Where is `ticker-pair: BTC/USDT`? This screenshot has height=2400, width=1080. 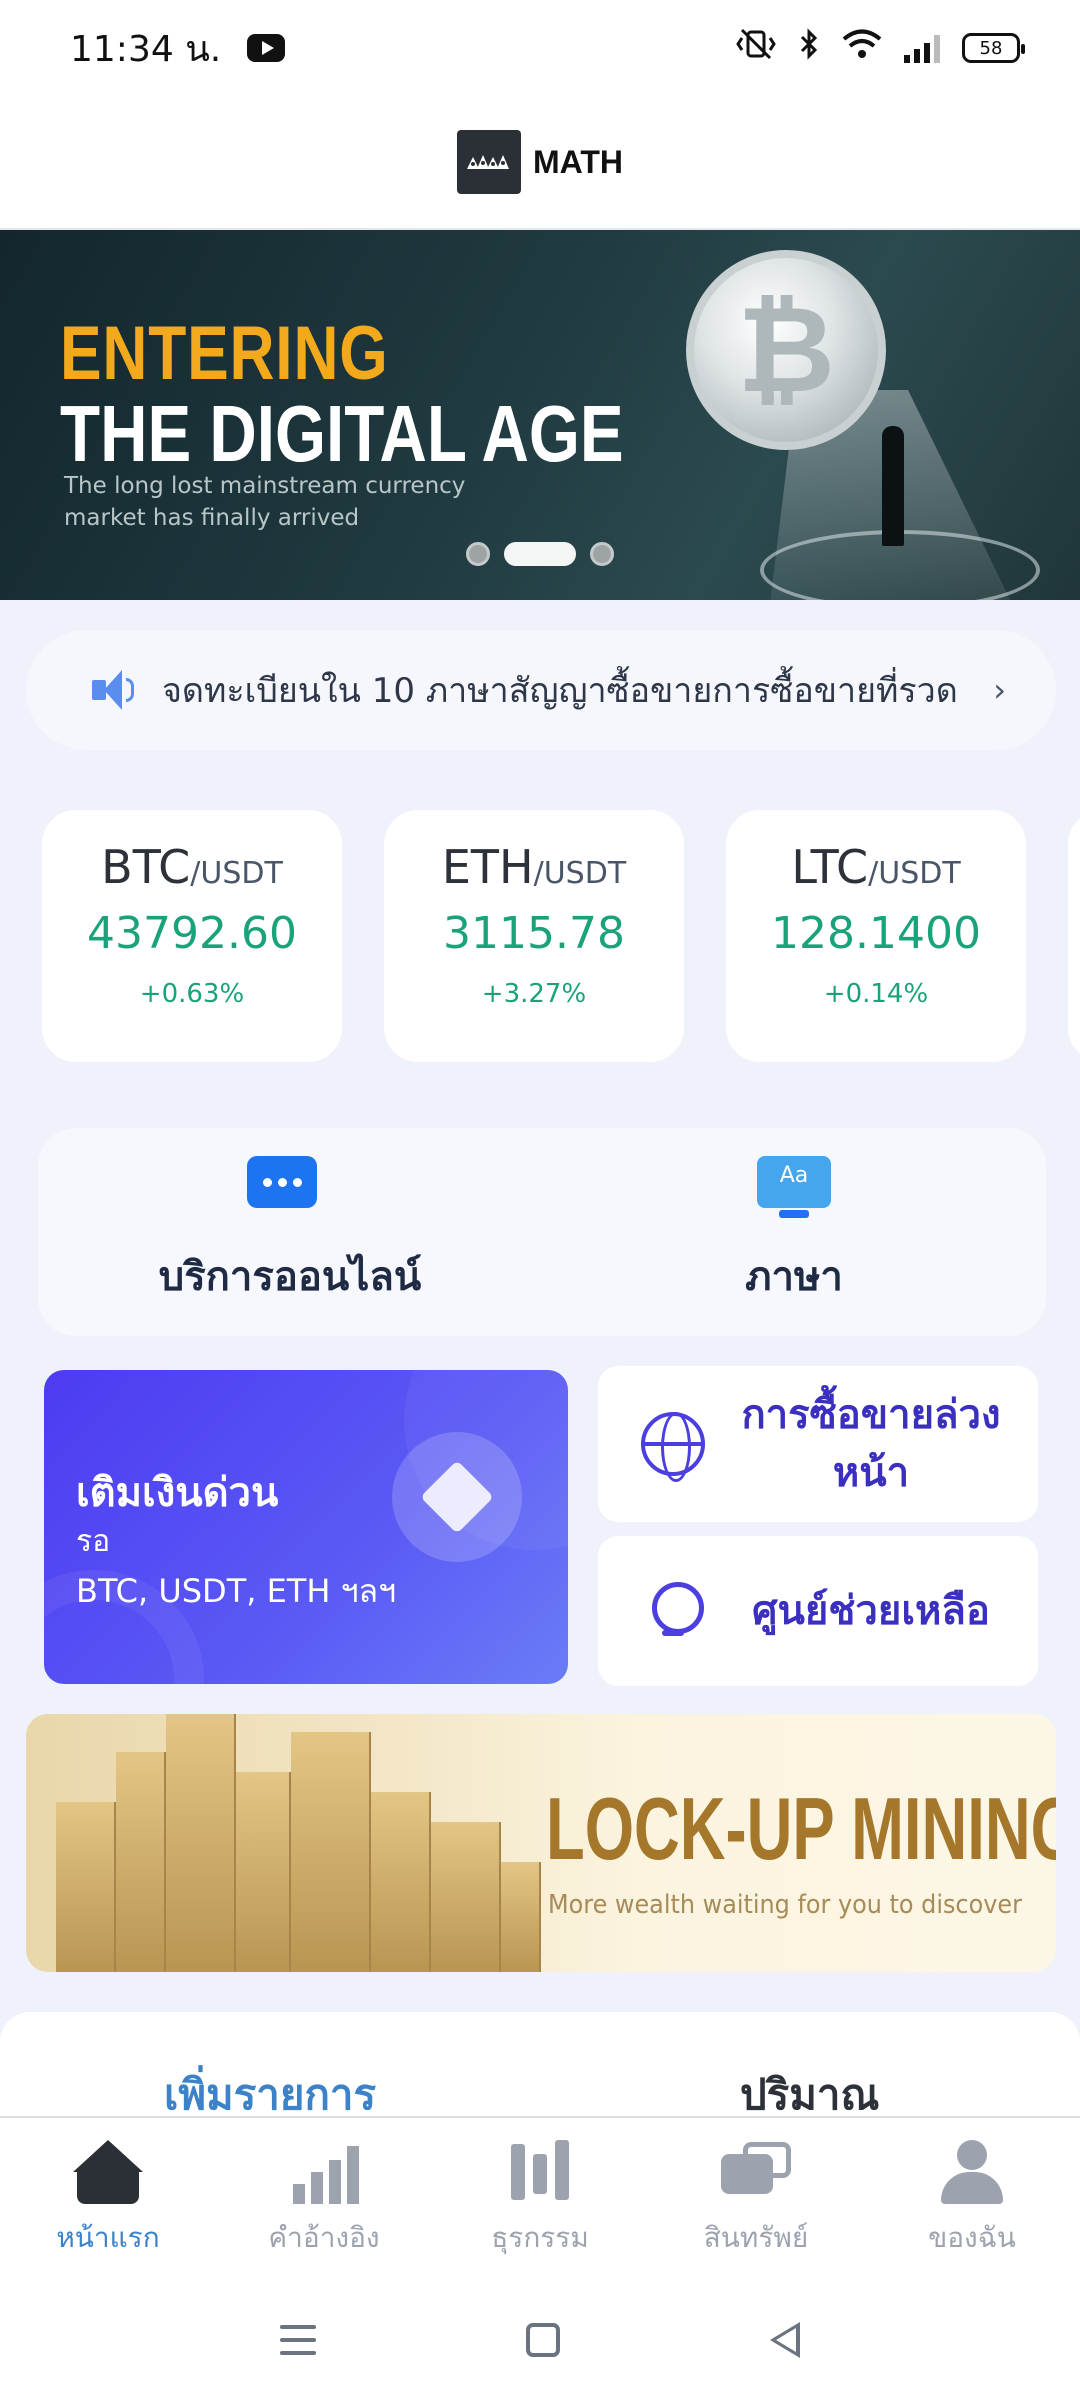
ticker-pair: BTC/USDT is located at coordinates (192, 867).